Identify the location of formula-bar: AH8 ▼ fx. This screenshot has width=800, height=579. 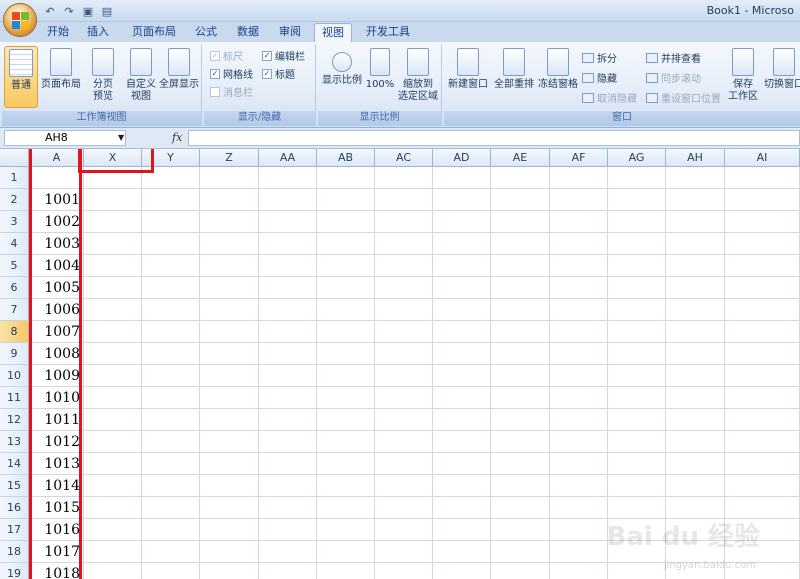
(400, 138).